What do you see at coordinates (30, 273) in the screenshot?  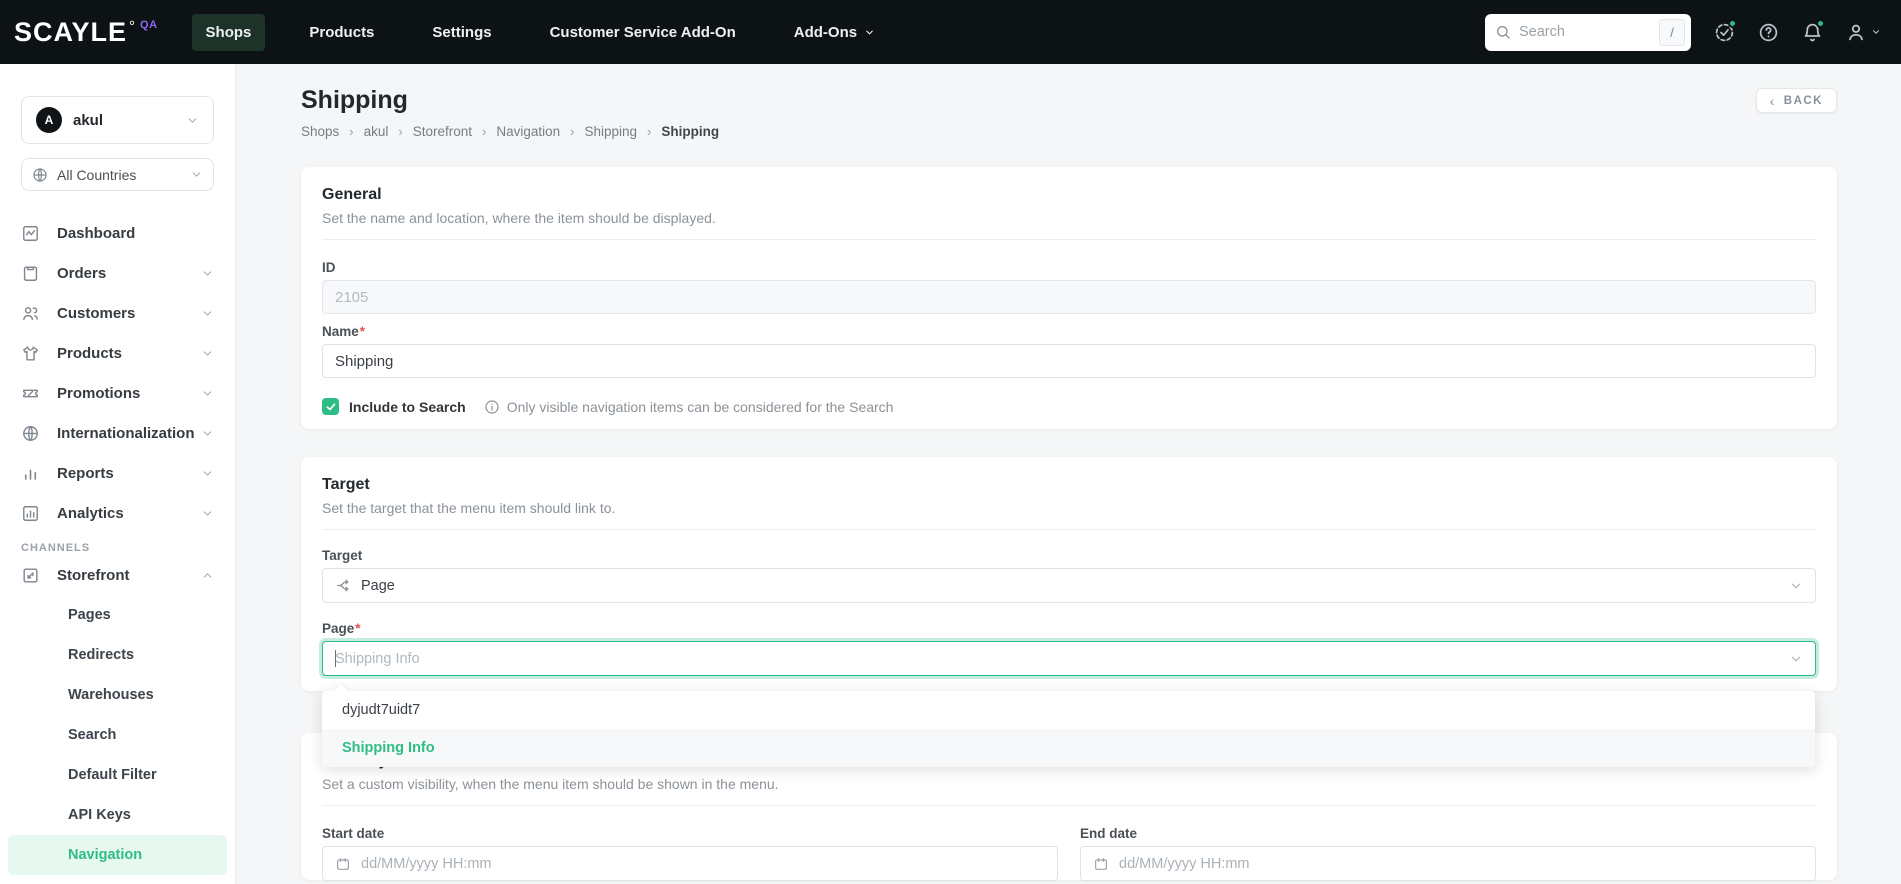 I see `orders-icon` at bounding box center [30, 273].